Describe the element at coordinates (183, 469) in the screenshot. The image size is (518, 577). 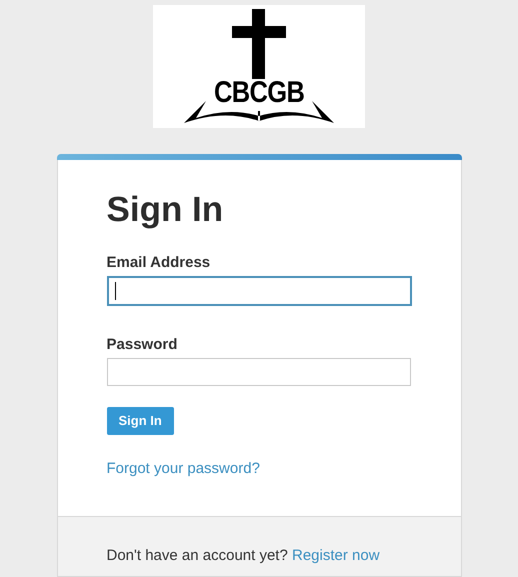
I see `forgot-password-link: Forgot your password?` at that location.